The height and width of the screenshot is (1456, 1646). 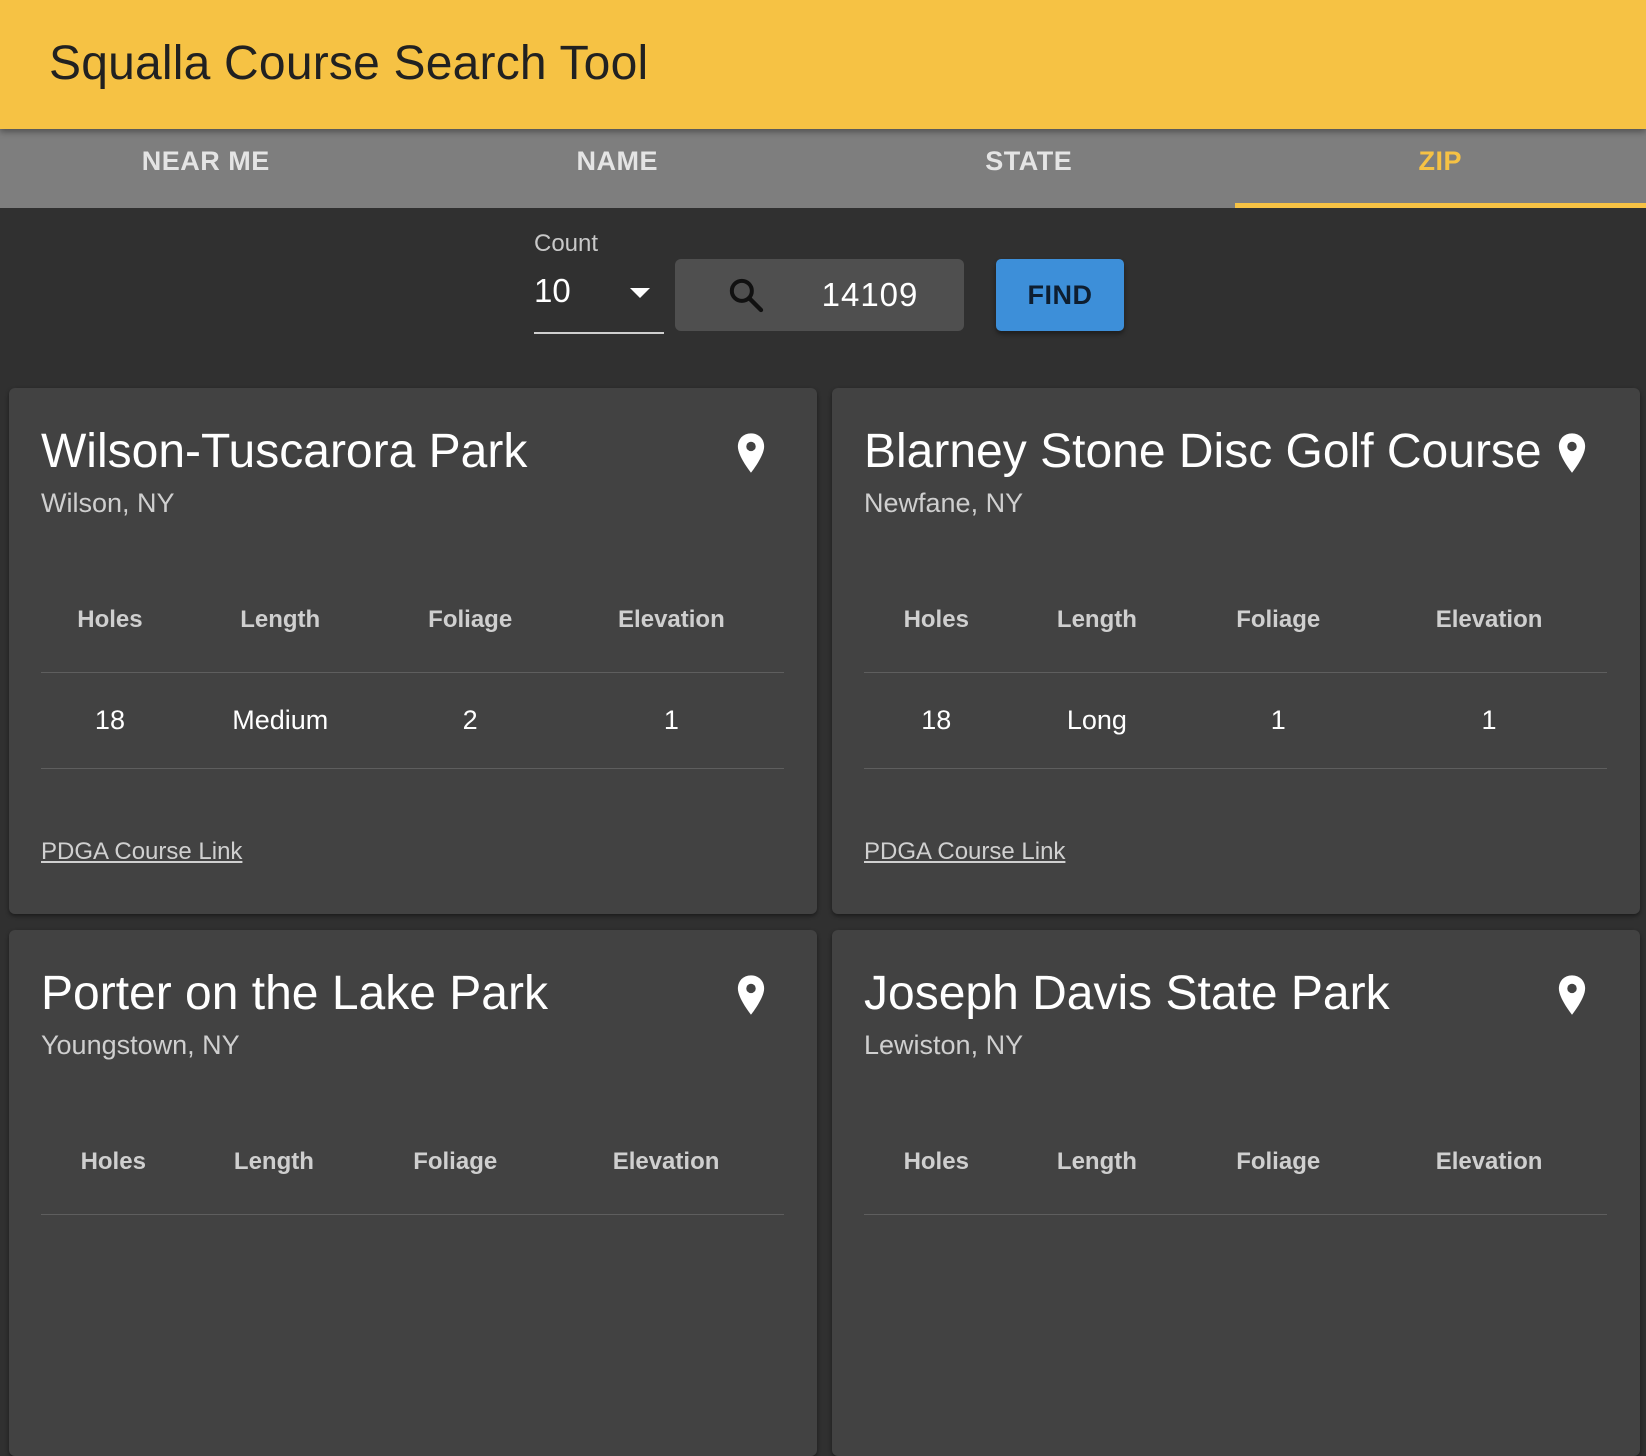 I want to click on tab-state: STATE, so click(x=1029, y=168).